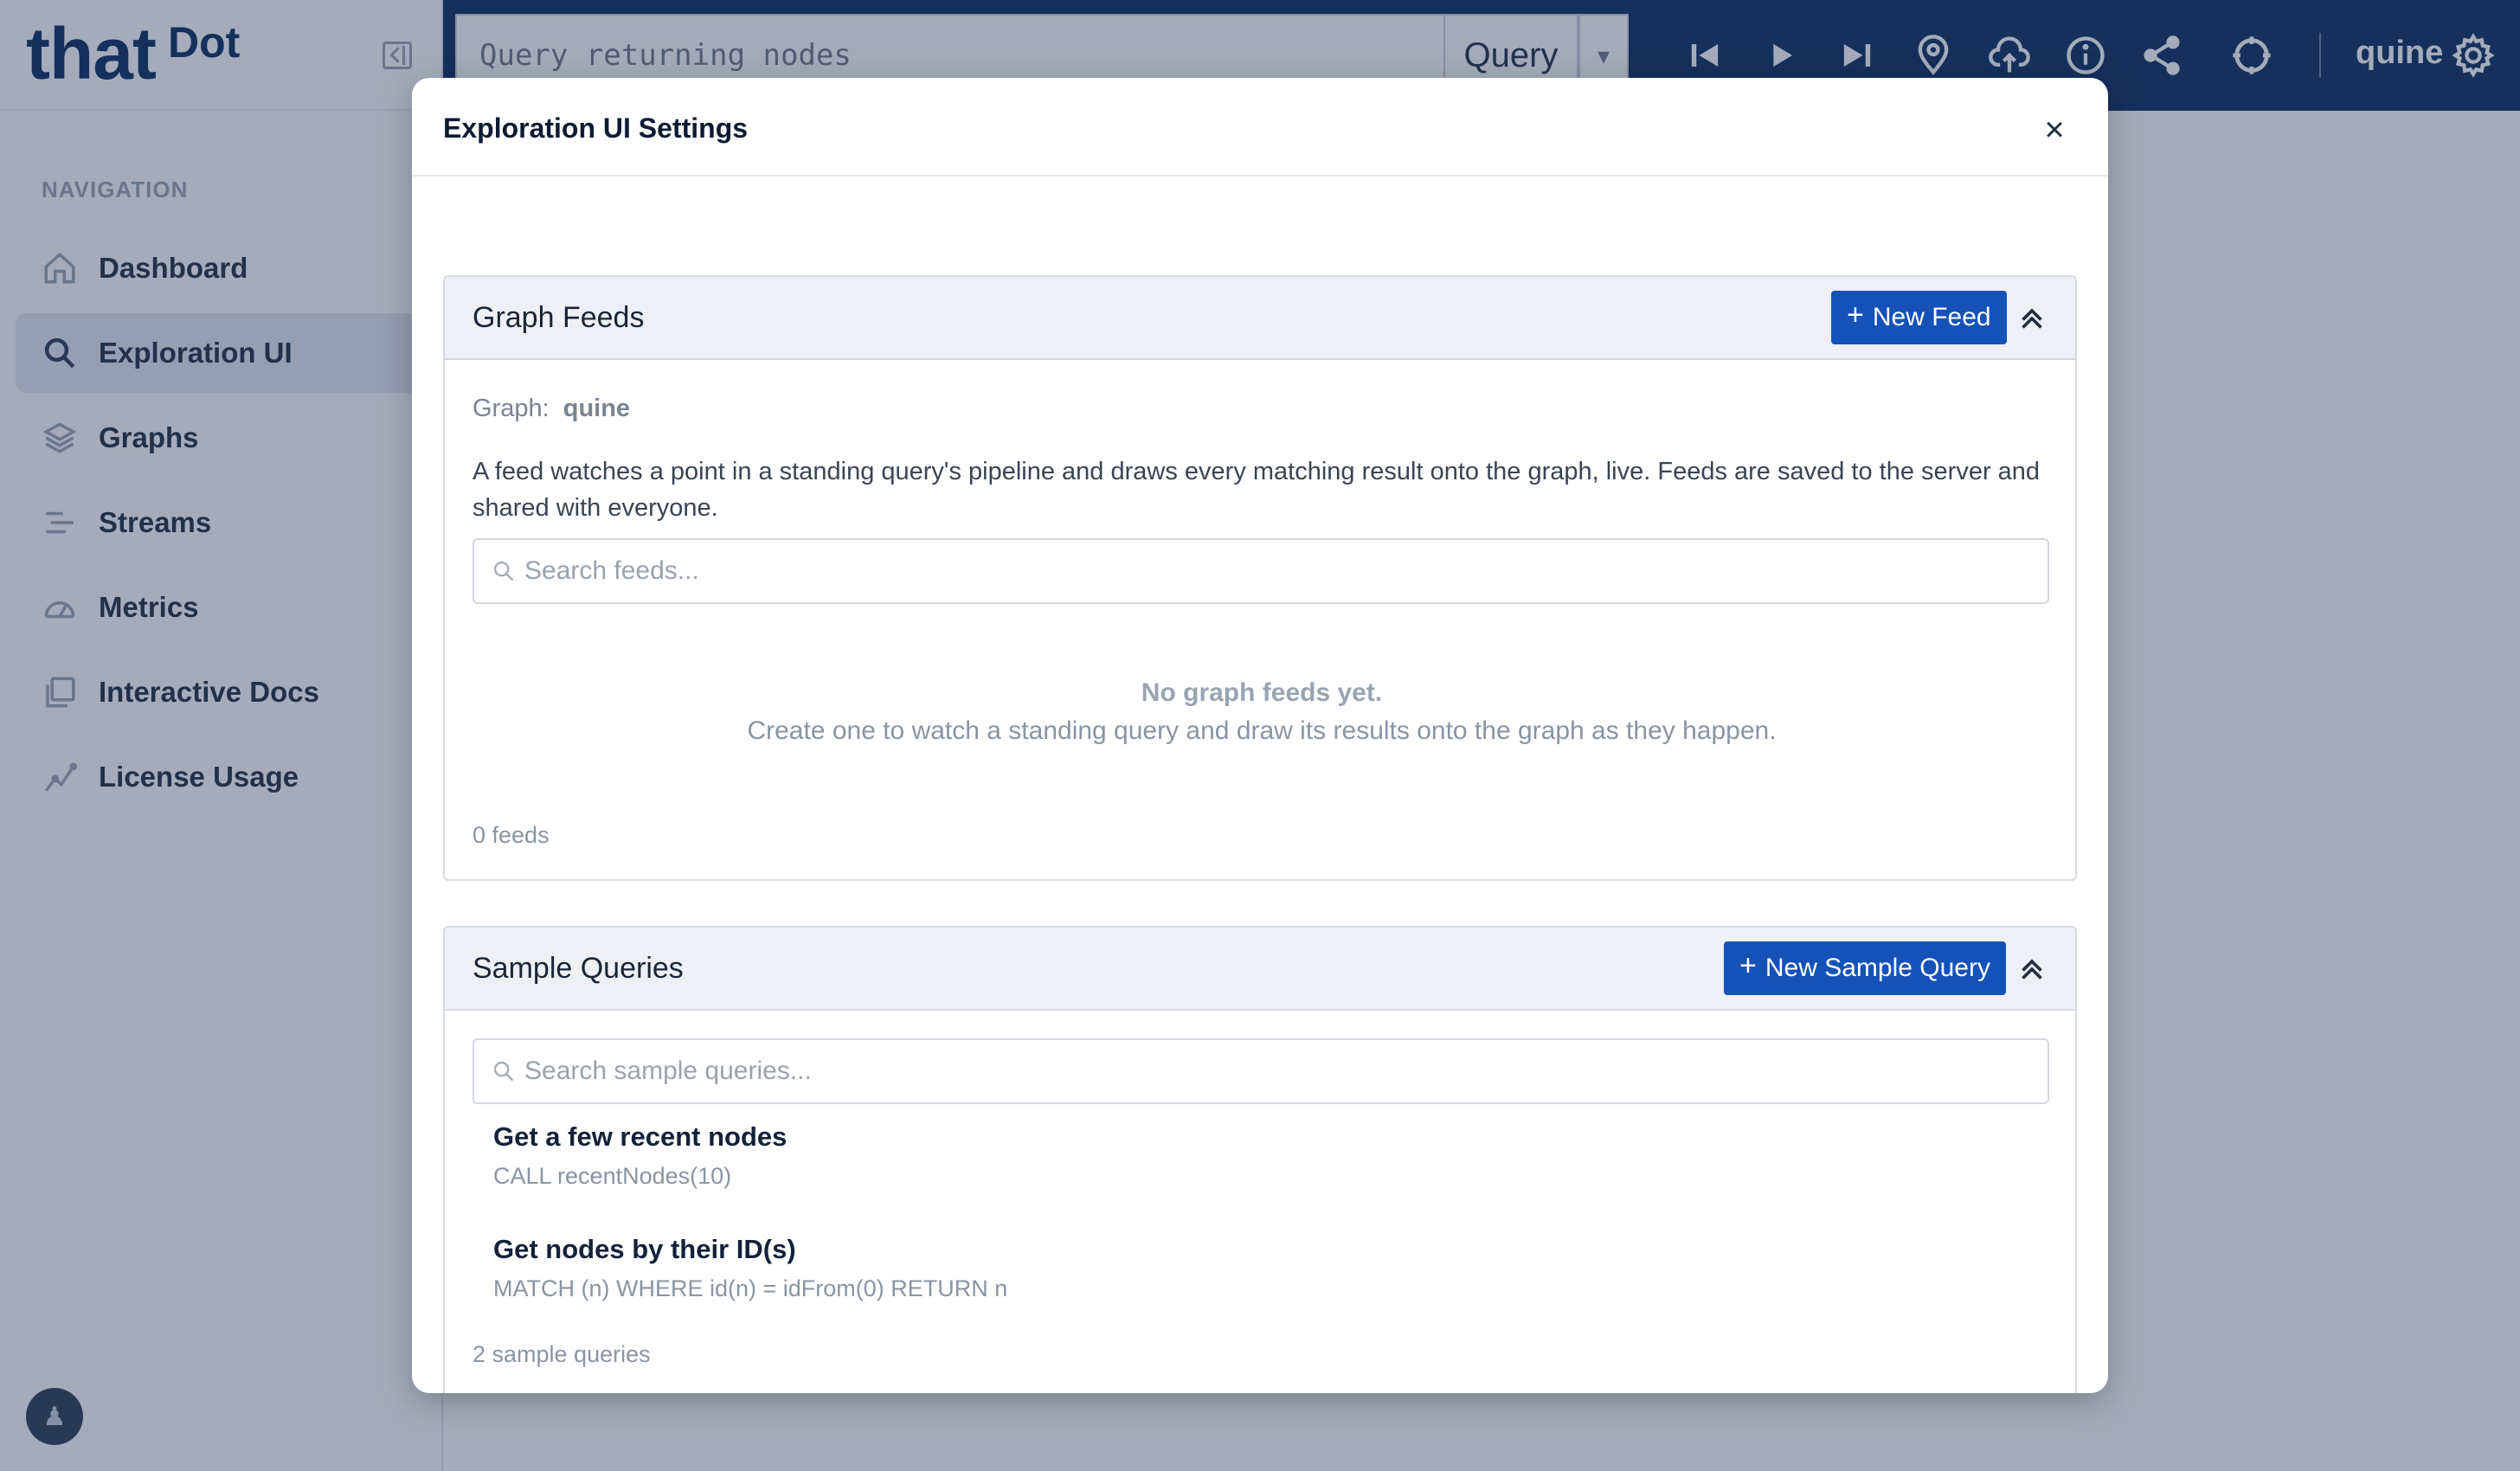 The height and width of the screenshot is (1471, 2520). I want to click on new-feed-label: New Feed, so click(1931, 317).